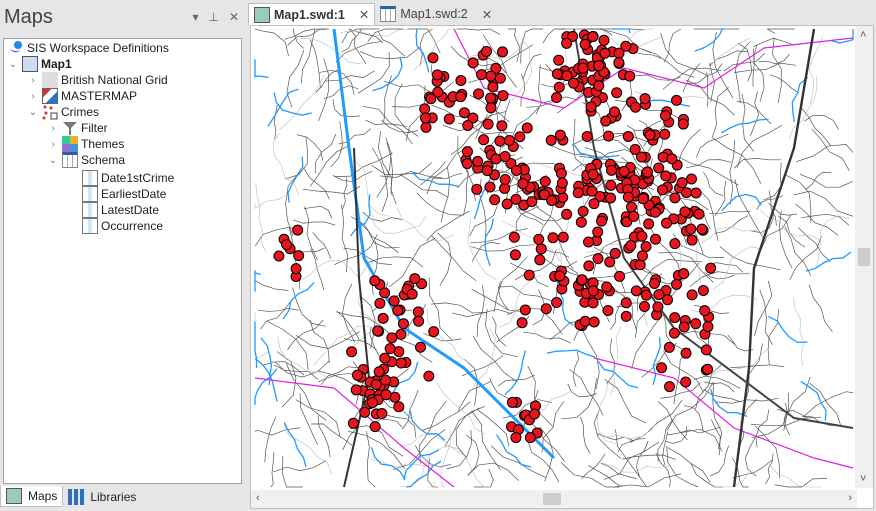 This screenshot has height=511, width=876. What do you see at coordinates (53, 160) in the screenshot?
I see `chevron-down-icon: ⌄` at bounding box center [53, 160].